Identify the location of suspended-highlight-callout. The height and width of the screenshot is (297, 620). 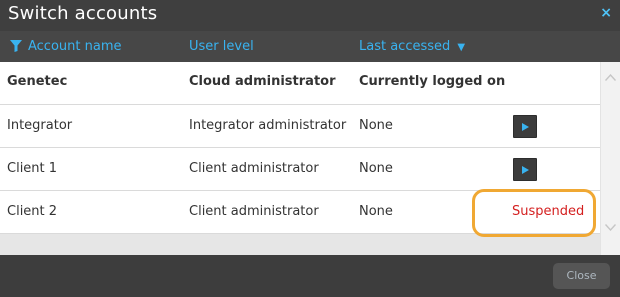
(534, 213).